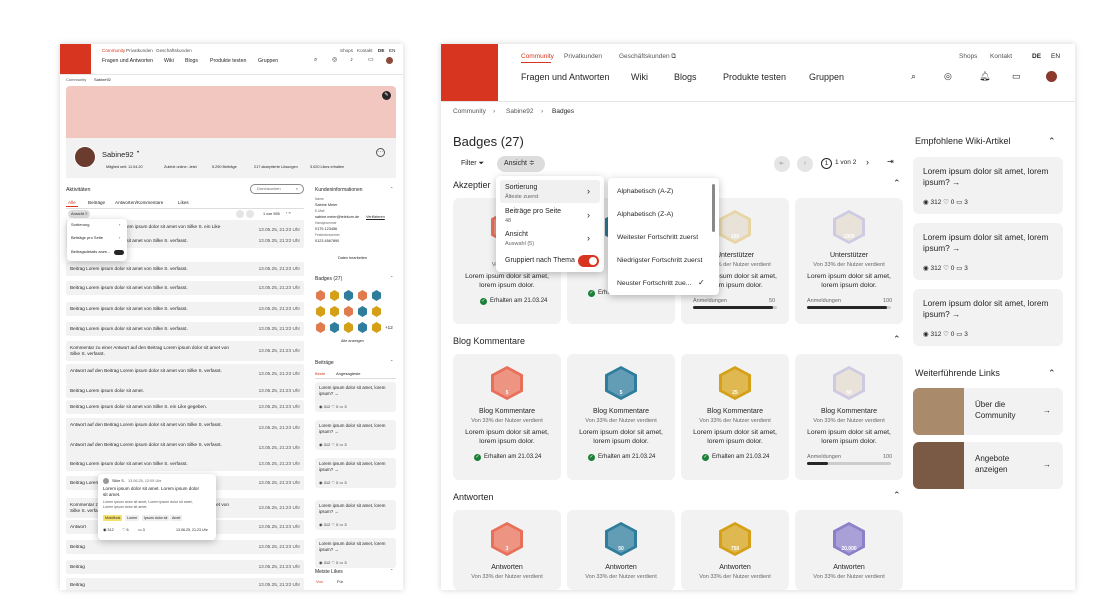  Describe the element at coordinates (386, 95) in the screenshot. I see `edit-cover-icon: ✎` at that location.